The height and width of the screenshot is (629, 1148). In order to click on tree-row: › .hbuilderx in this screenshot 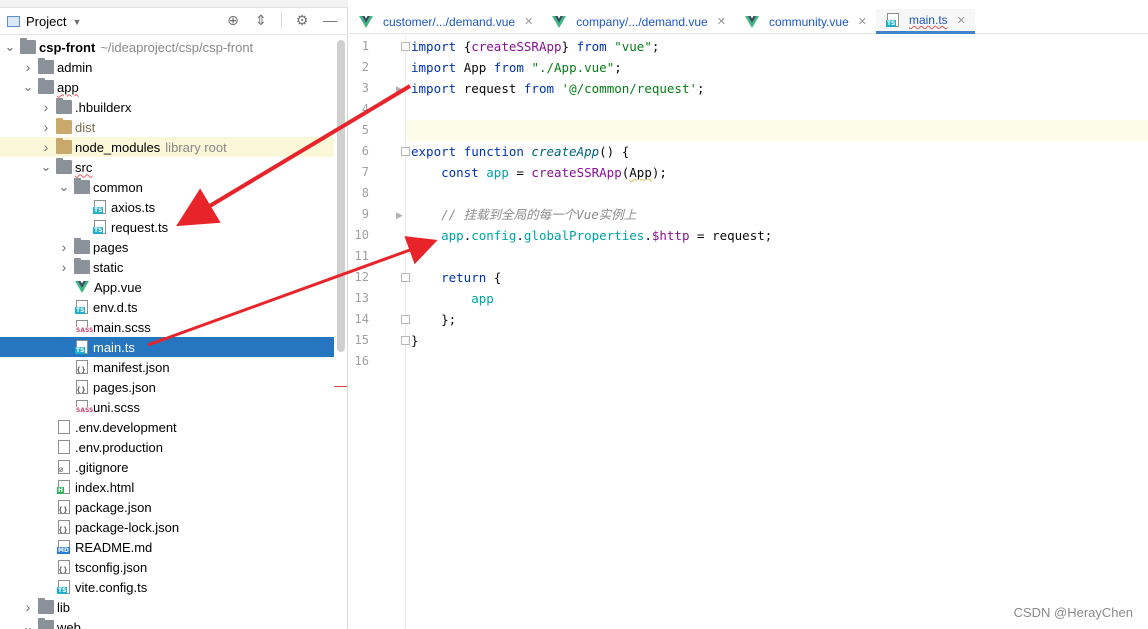, I will do `click(167, 107)`.